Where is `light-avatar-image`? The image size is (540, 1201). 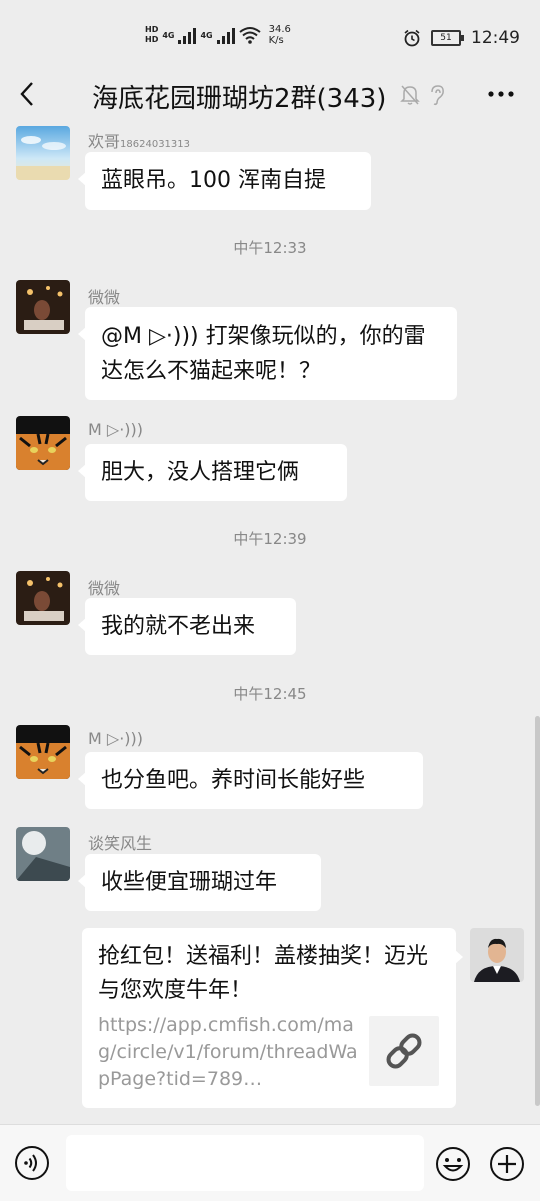 light-avatar-image is located at coordinates (43, 854).